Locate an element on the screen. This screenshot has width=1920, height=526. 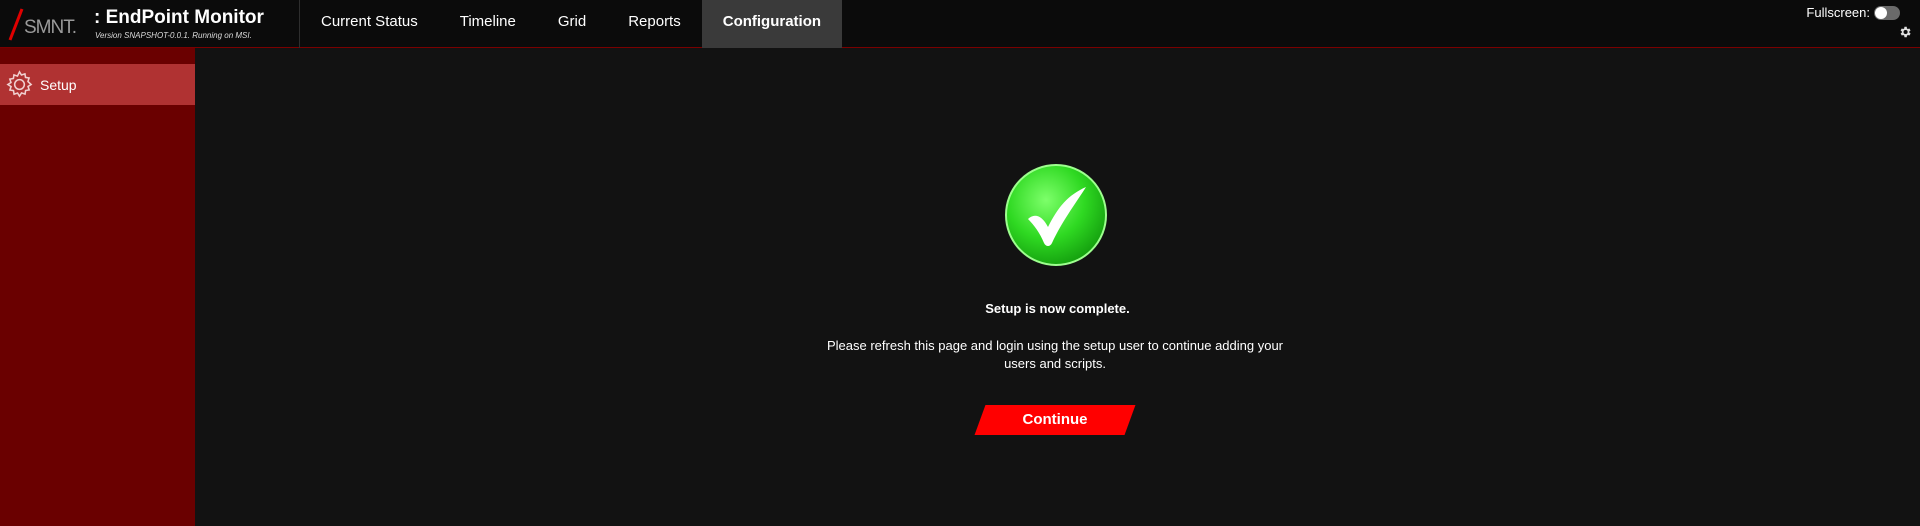
completion-title: Setup is now complete. is located at coordinates (1057, 308).